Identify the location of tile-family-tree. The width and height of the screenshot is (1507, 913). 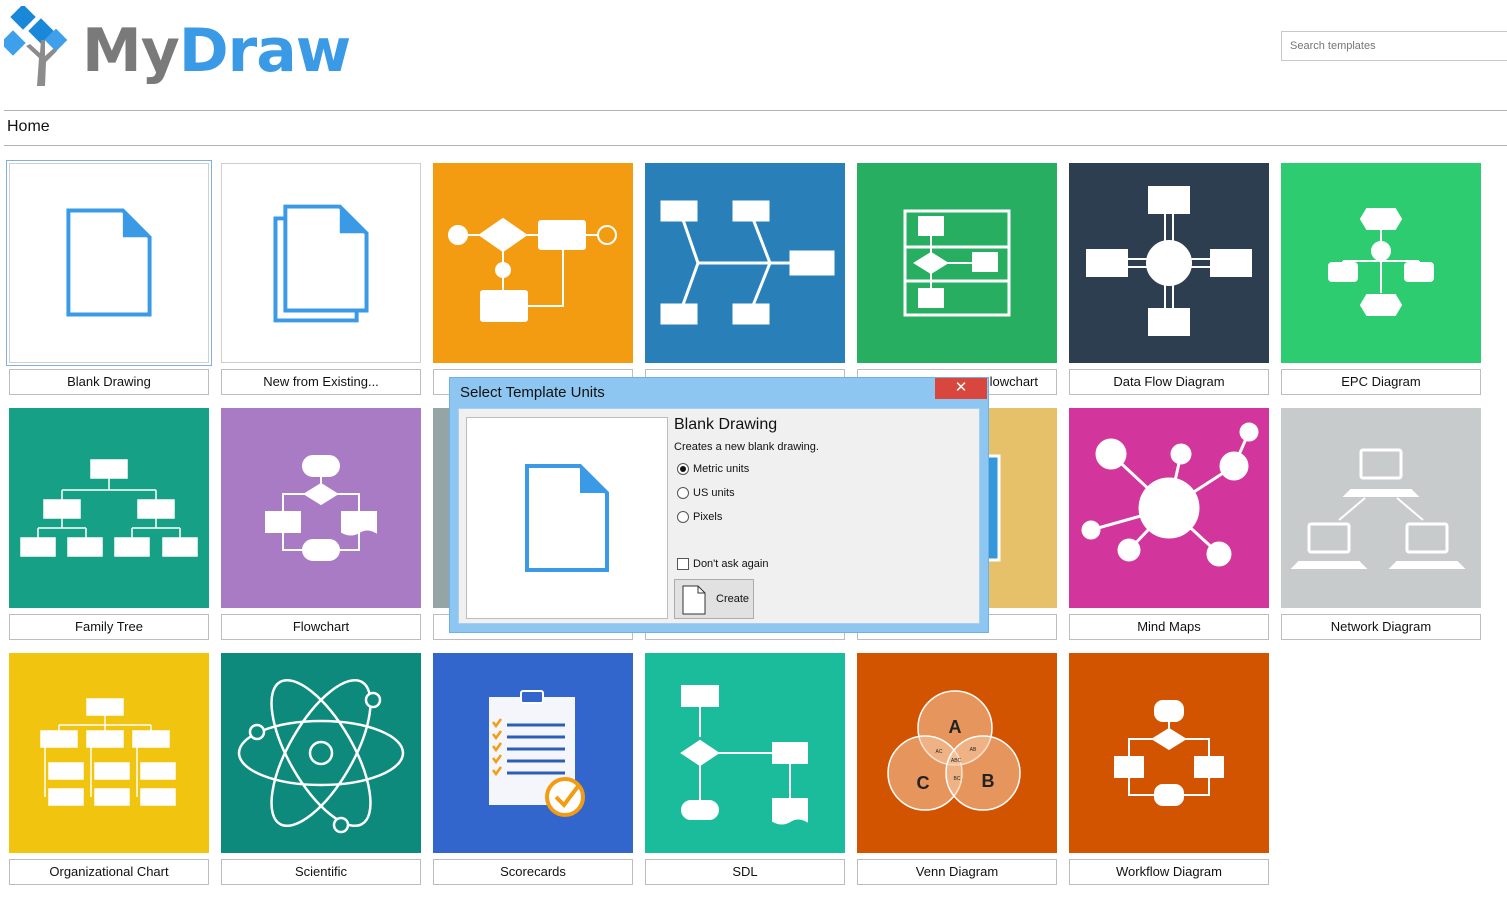
(109, 508).